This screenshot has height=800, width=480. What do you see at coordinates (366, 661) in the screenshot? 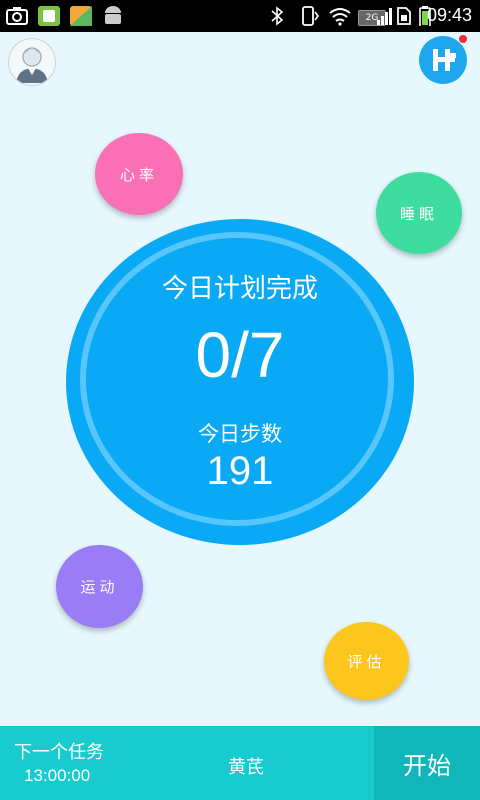
I see `evaluate-button: 评估` at bounding box center [366, 661].